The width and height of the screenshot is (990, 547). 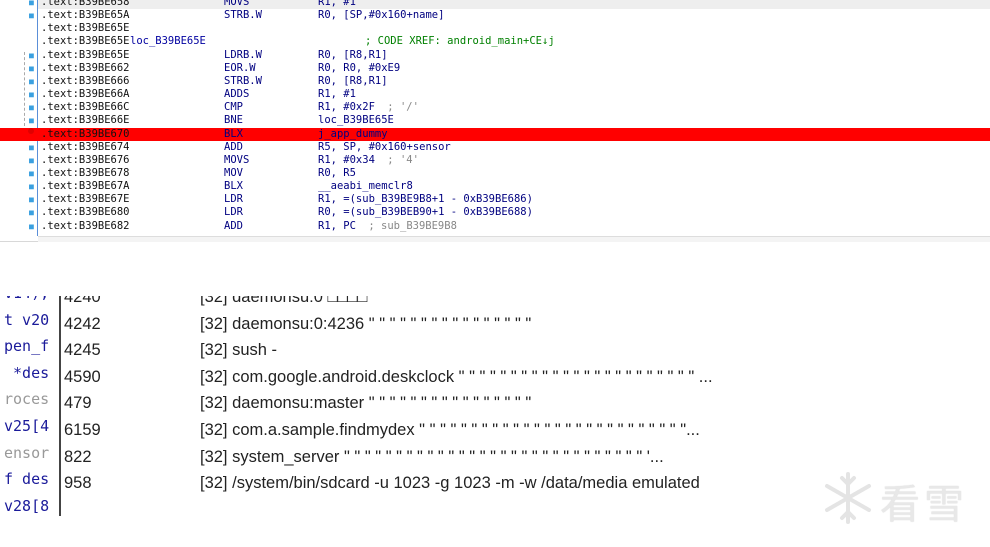 I want to click on comment: ; CODE XREF: android_main+CE↓j, so click(x=460, y=41).